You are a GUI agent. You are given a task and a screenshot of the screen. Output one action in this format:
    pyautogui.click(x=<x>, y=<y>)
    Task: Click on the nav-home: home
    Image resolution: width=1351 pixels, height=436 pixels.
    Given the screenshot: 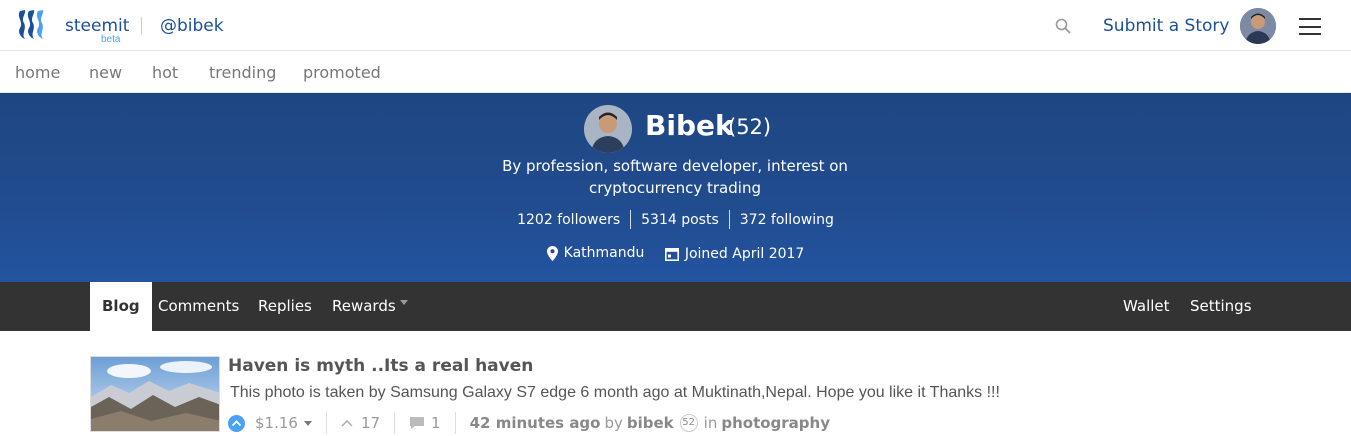 What is the action you would take?
    pyautogui.click(x=37, y=72)
    